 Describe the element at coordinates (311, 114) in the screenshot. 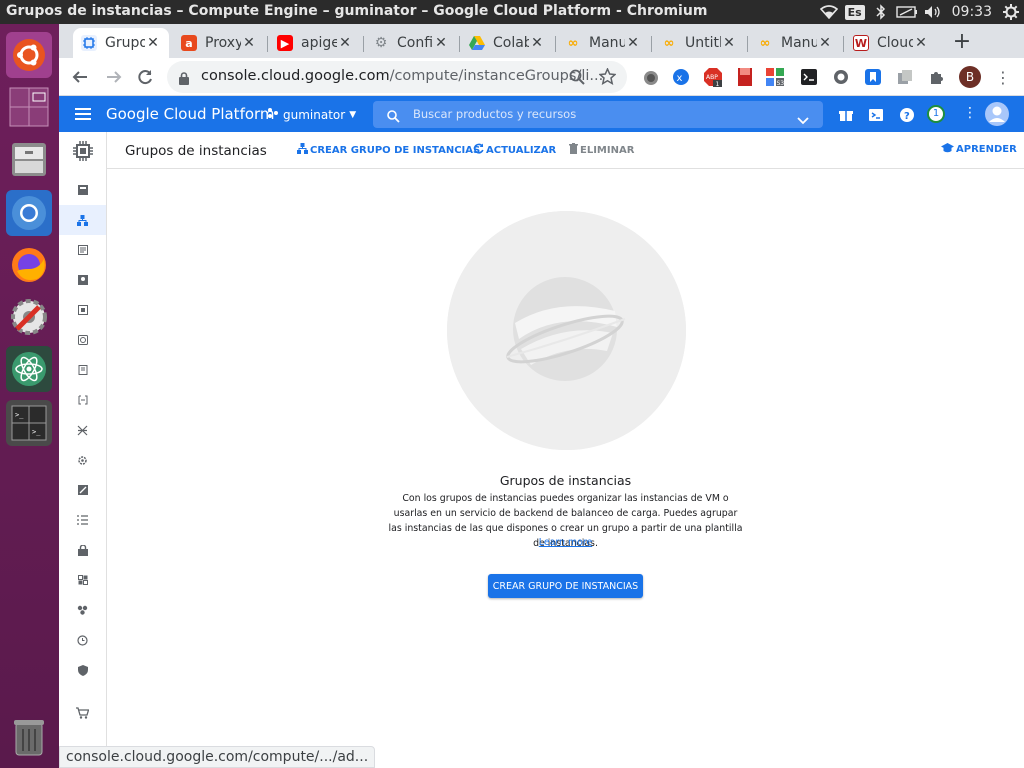

I see `project-selector: guminator ▼` at that location.